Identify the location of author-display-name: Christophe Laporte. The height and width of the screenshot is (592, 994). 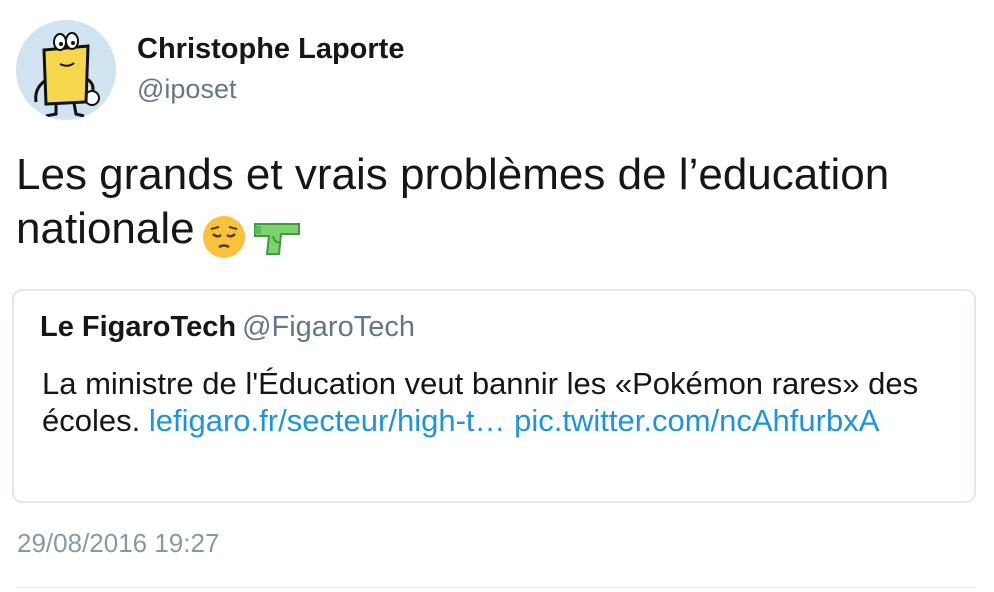
(270, 49).